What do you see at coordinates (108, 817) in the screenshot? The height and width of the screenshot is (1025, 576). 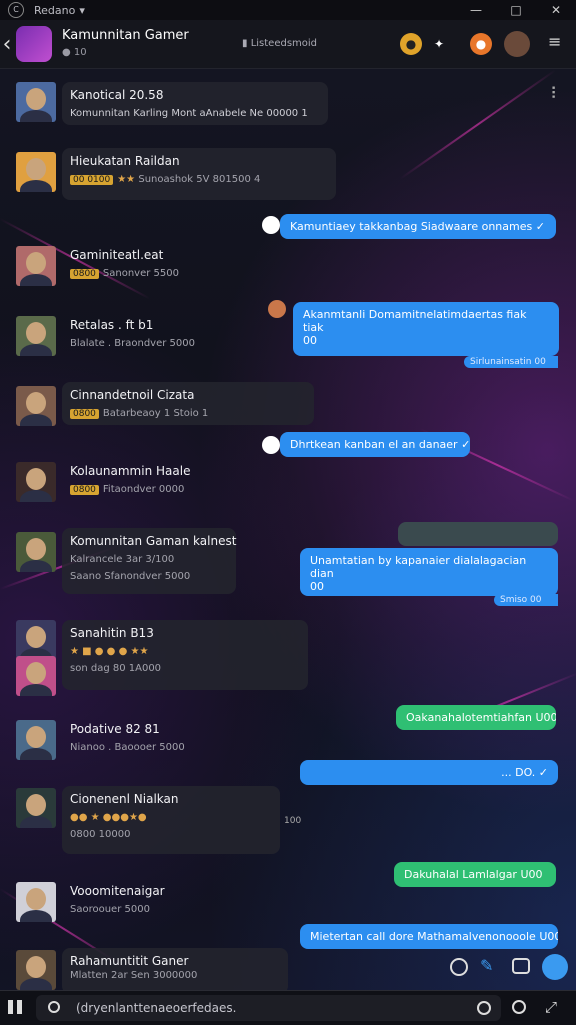 I see `reaction-row: ●● ★ ●●●★●` at bounding box center [108, 817].